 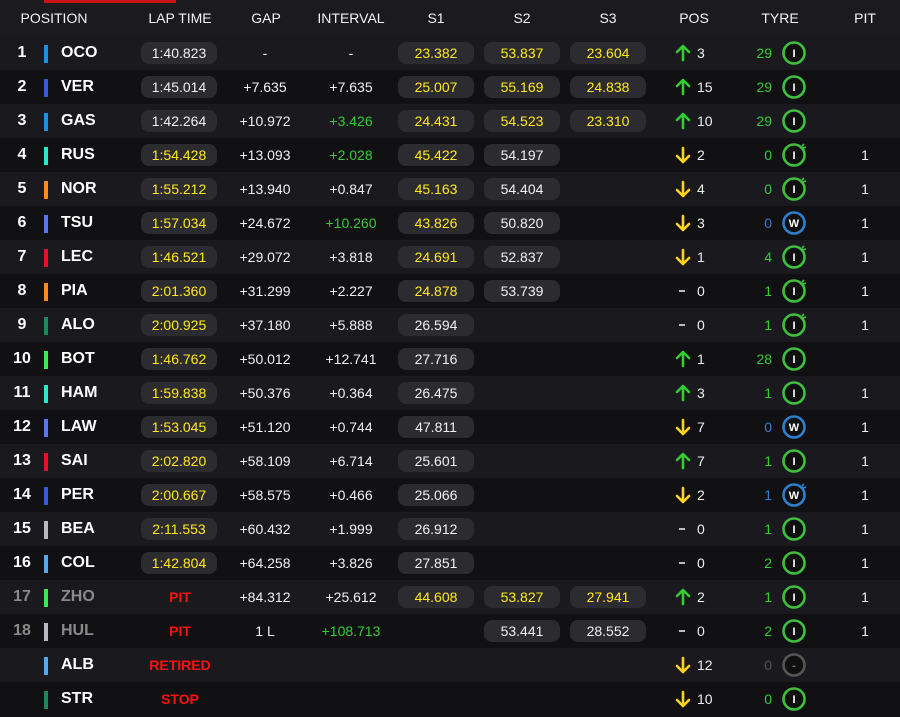 I want to click on no-change-icon, so click(x=682, y=325).